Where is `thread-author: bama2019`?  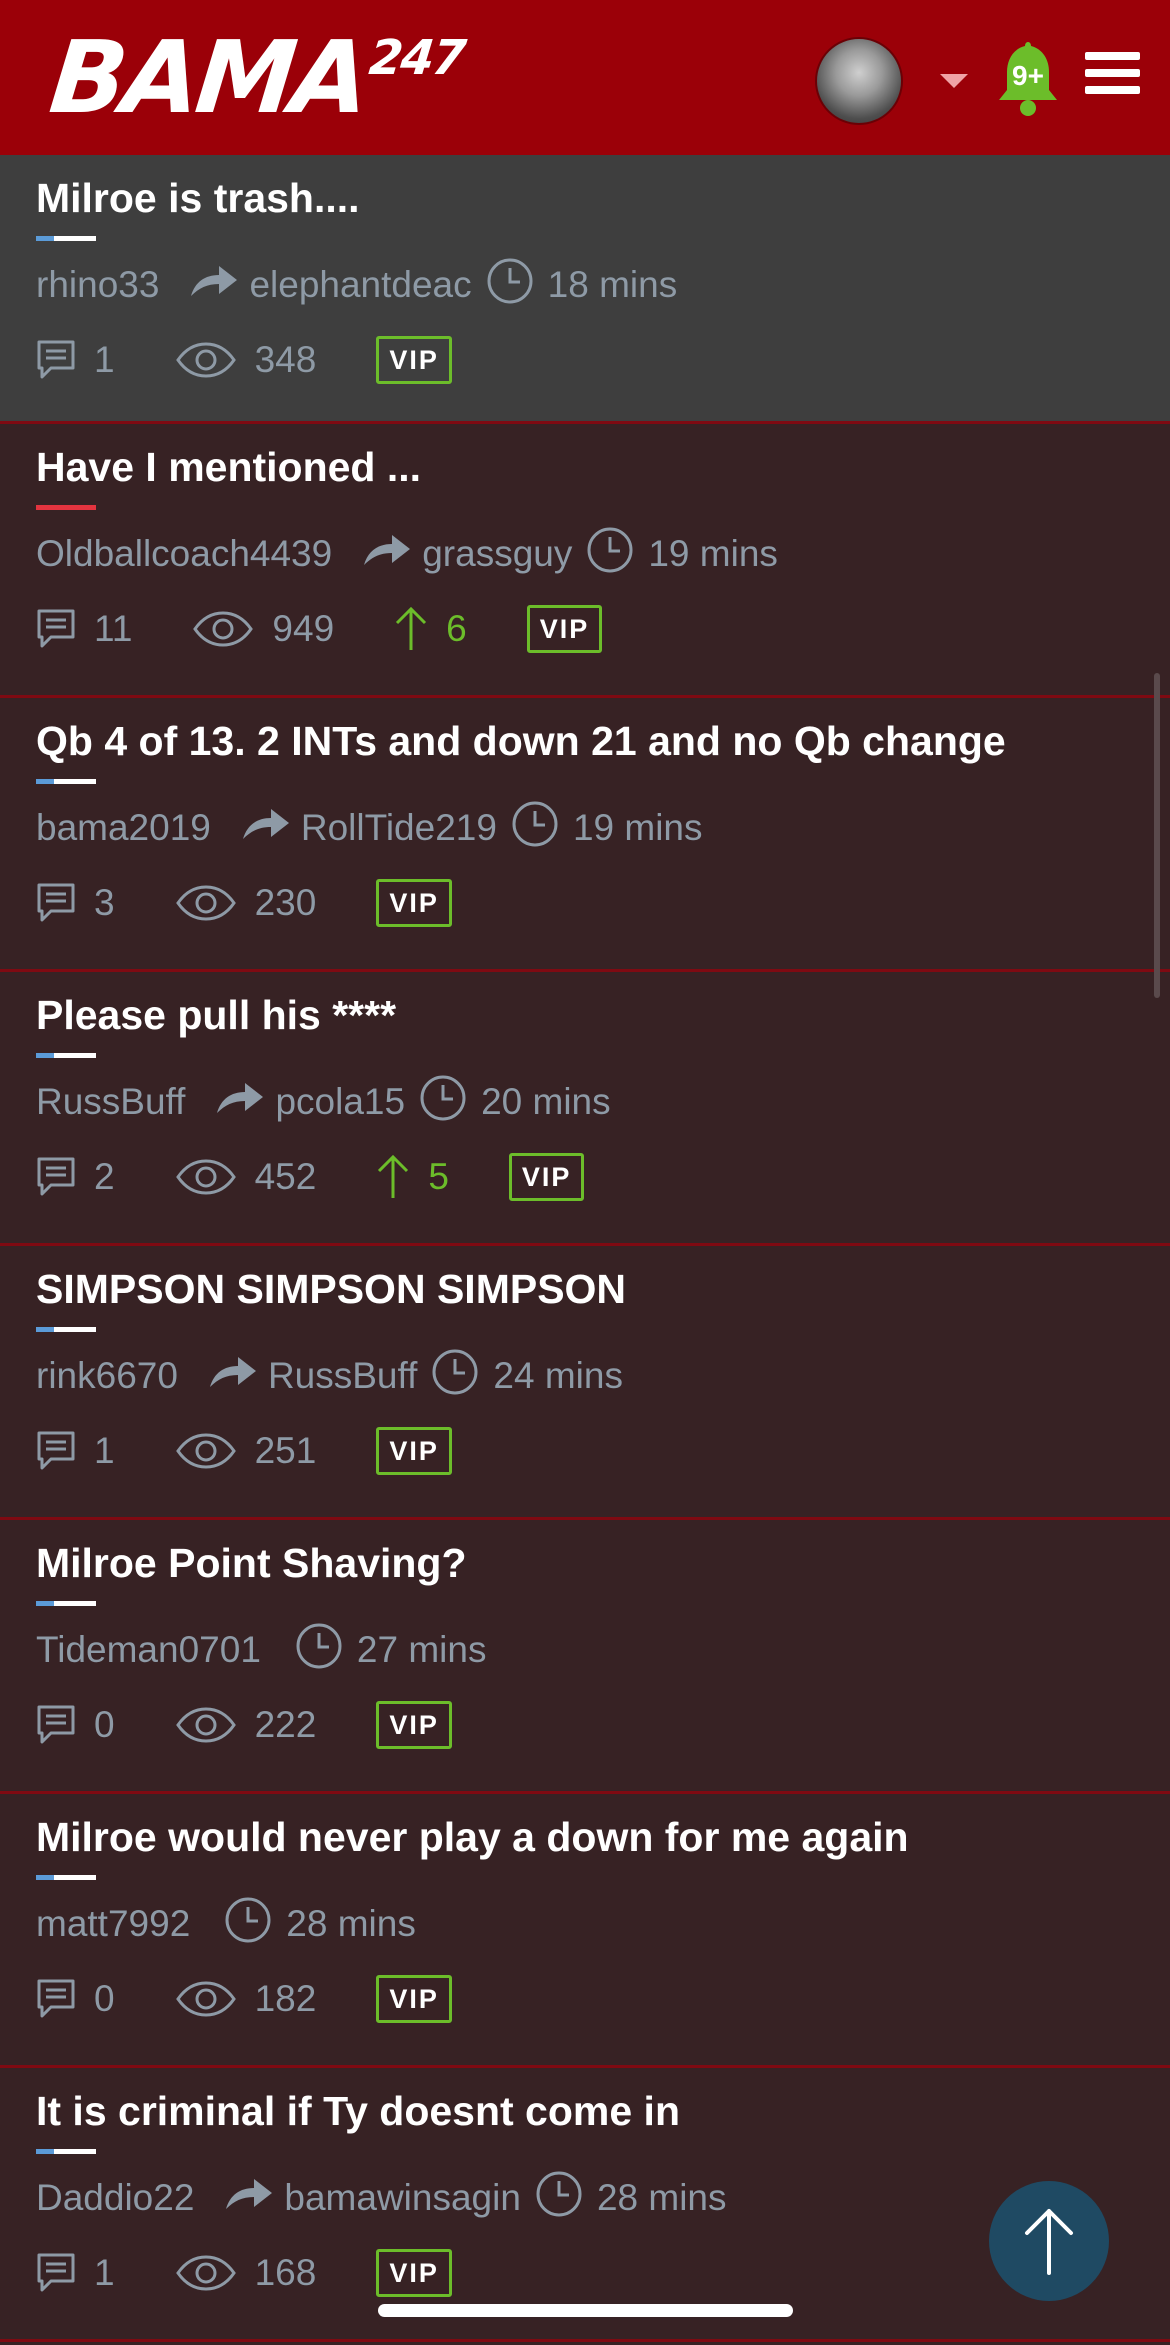 thread-author: bama2019 is located at coordinates (123, 828).